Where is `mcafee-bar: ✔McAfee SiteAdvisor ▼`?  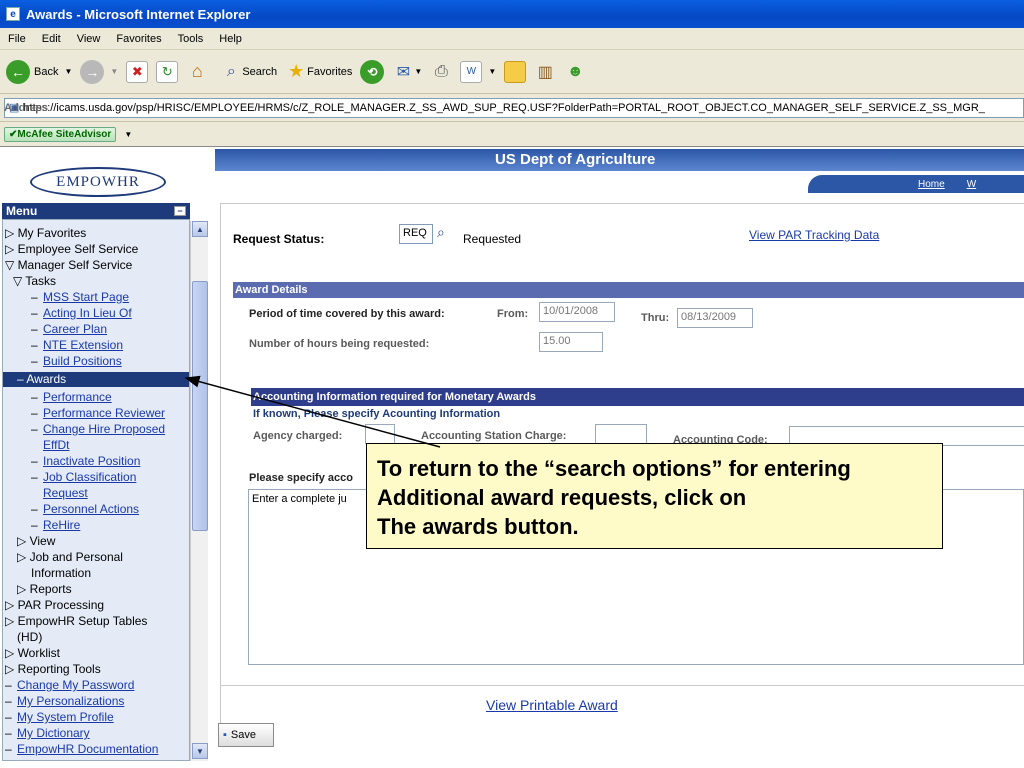 mcafee-bar: ✔McAfee SiteAdvisor ▼ is located at coordinates (512, 134).